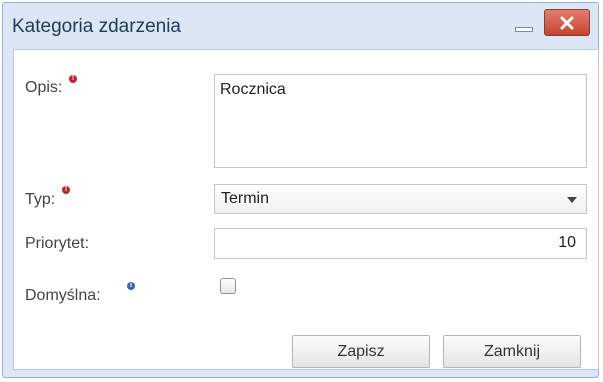  What do you see at coordinates (400, 199) in the screenshot?
I see `typ-select: Termin` at bounding box center [400, 199].